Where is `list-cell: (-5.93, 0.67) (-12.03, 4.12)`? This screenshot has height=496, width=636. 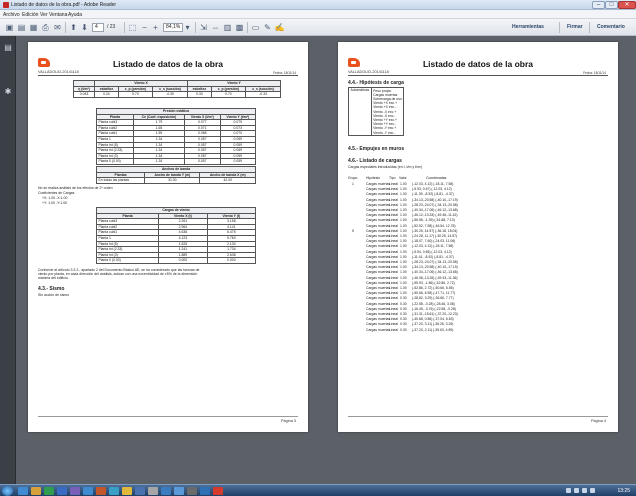
list-cell: (-5.93, 0.67) (-12.03, 4.12) is located at coordinates (432, 189).